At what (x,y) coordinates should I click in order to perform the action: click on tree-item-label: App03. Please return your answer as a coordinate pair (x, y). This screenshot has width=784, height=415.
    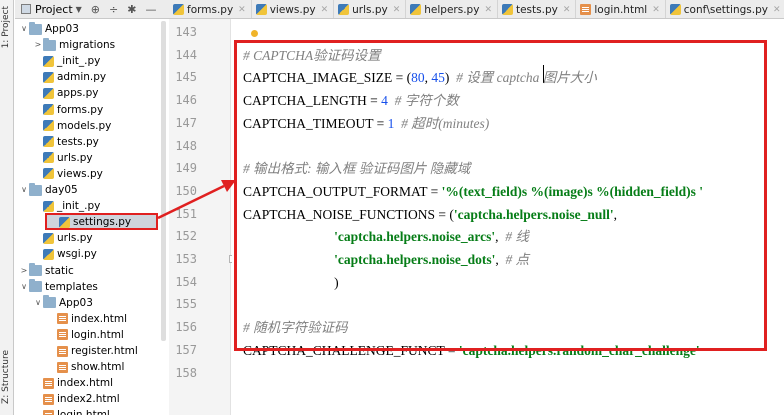
    Looking at the image, I should click on (62, 29).